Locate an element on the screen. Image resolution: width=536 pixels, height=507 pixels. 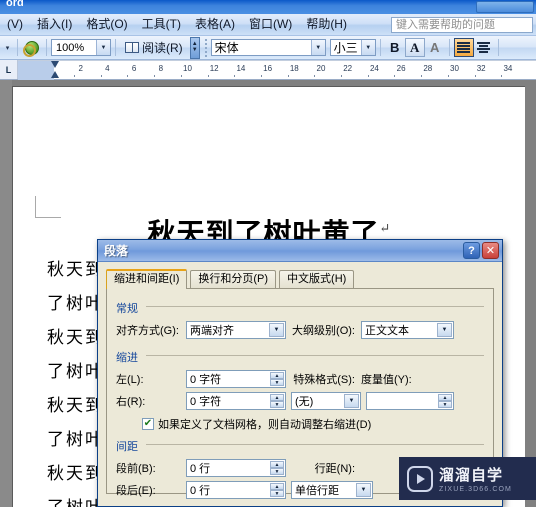
tab-line-and-page-breaks: 换行和分页(P) is located at coordinates (233, 279).